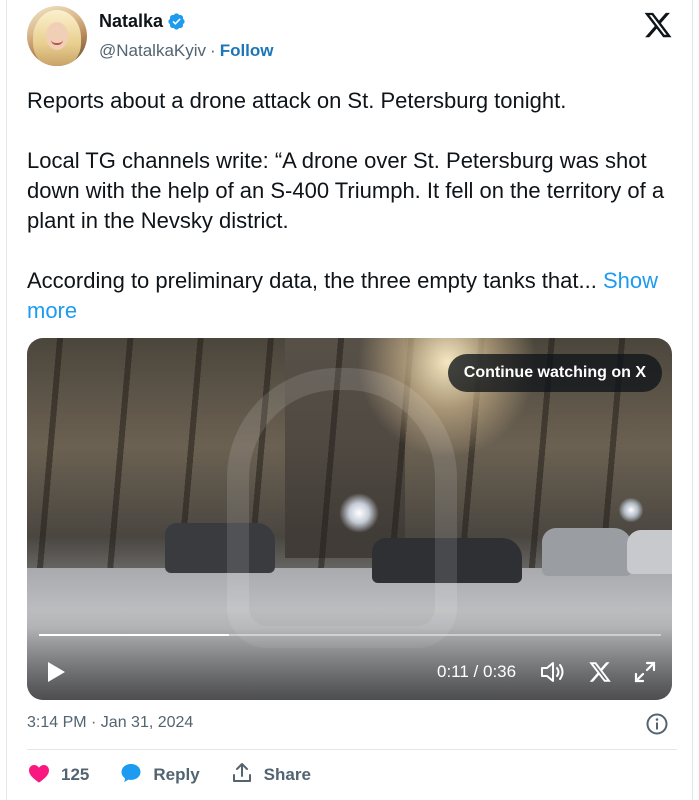 The height and width of the screenshot is (800, 699). I want to click on like-button: 125, so click(58, 775).